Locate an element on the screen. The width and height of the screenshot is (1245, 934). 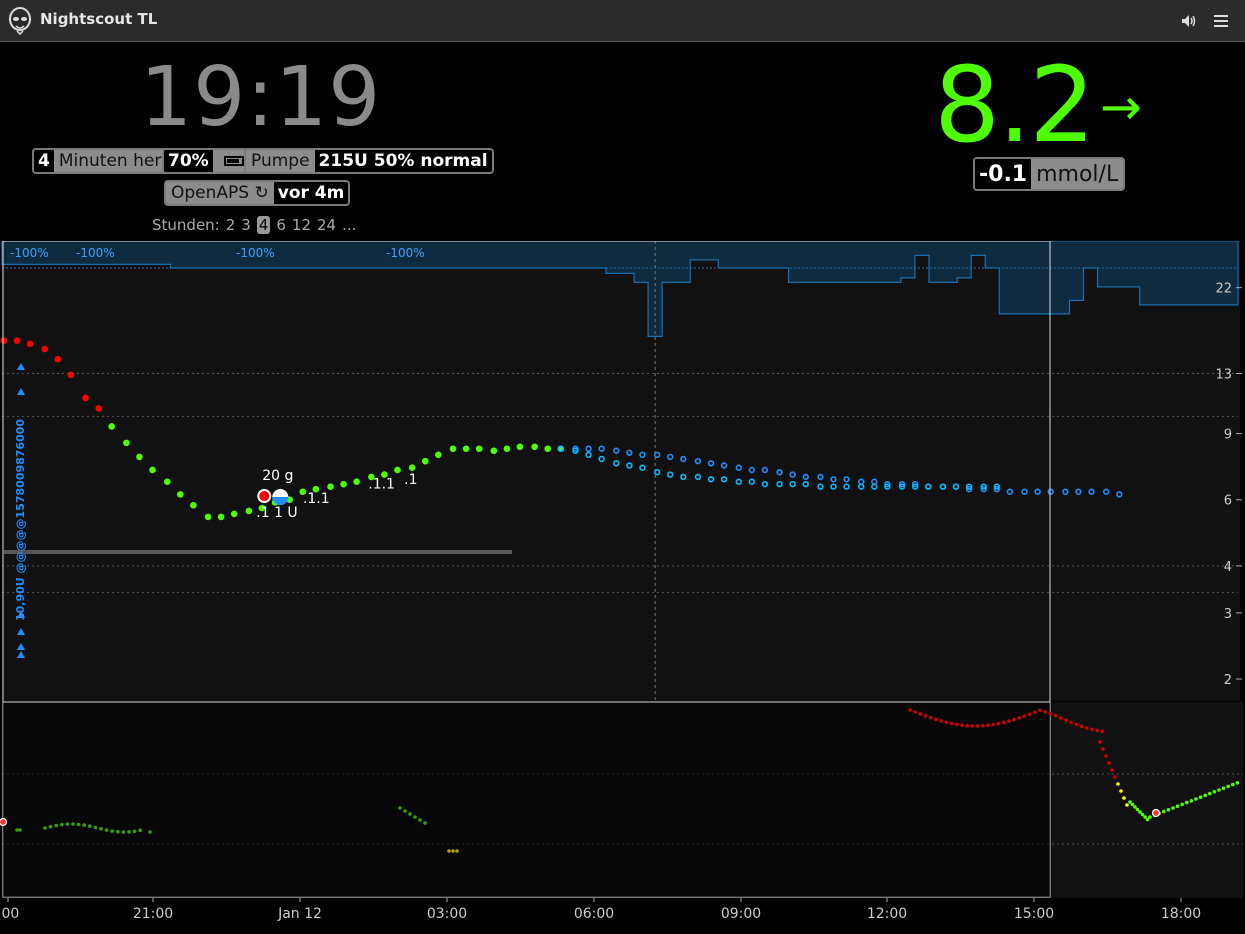
battery-value: 70% is located at coordinates (188, 161).